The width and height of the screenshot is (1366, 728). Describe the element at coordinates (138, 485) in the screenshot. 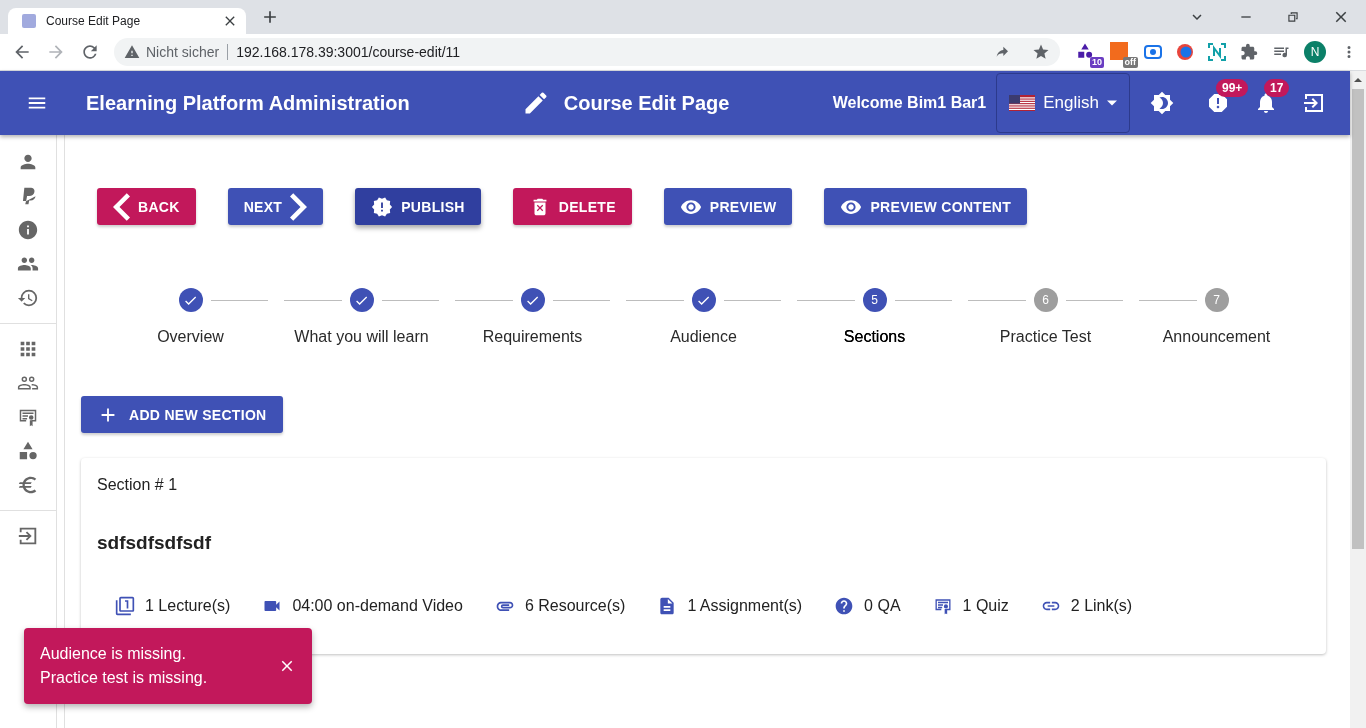

I see `section-heading: Section # 1` at that location.